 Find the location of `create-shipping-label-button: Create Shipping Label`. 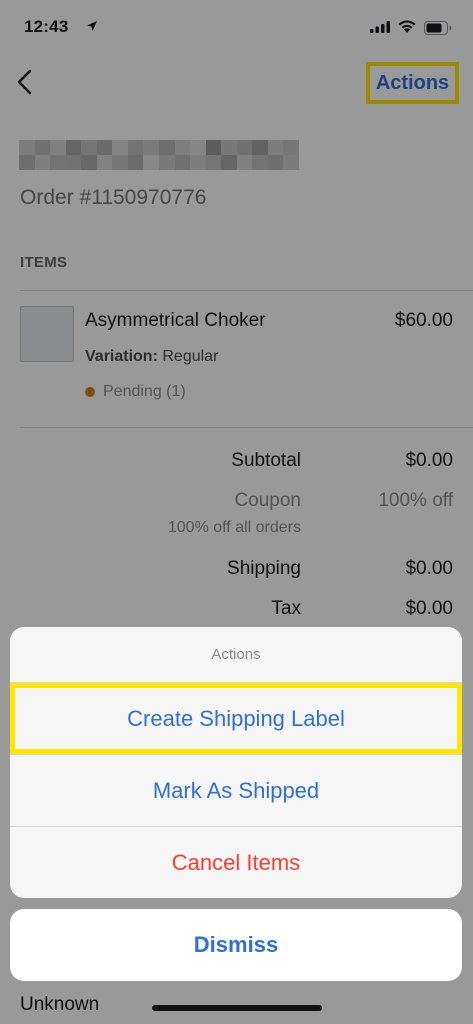

create-shipping-label-button: Create Shipping Label is located at coordinates (236, 719).